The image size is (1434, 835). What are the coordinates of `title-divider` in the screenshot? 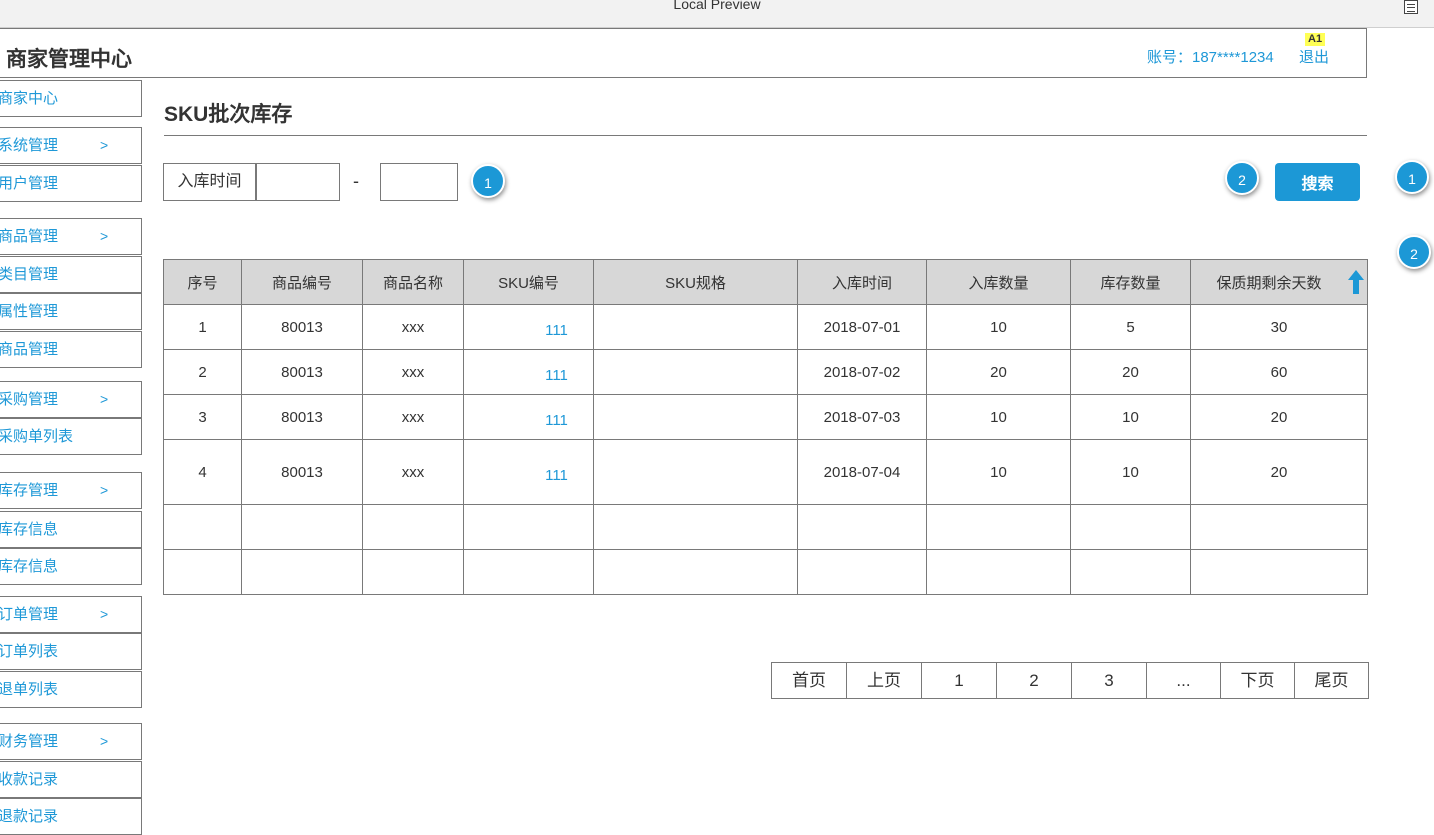 It's located at (765, 135).